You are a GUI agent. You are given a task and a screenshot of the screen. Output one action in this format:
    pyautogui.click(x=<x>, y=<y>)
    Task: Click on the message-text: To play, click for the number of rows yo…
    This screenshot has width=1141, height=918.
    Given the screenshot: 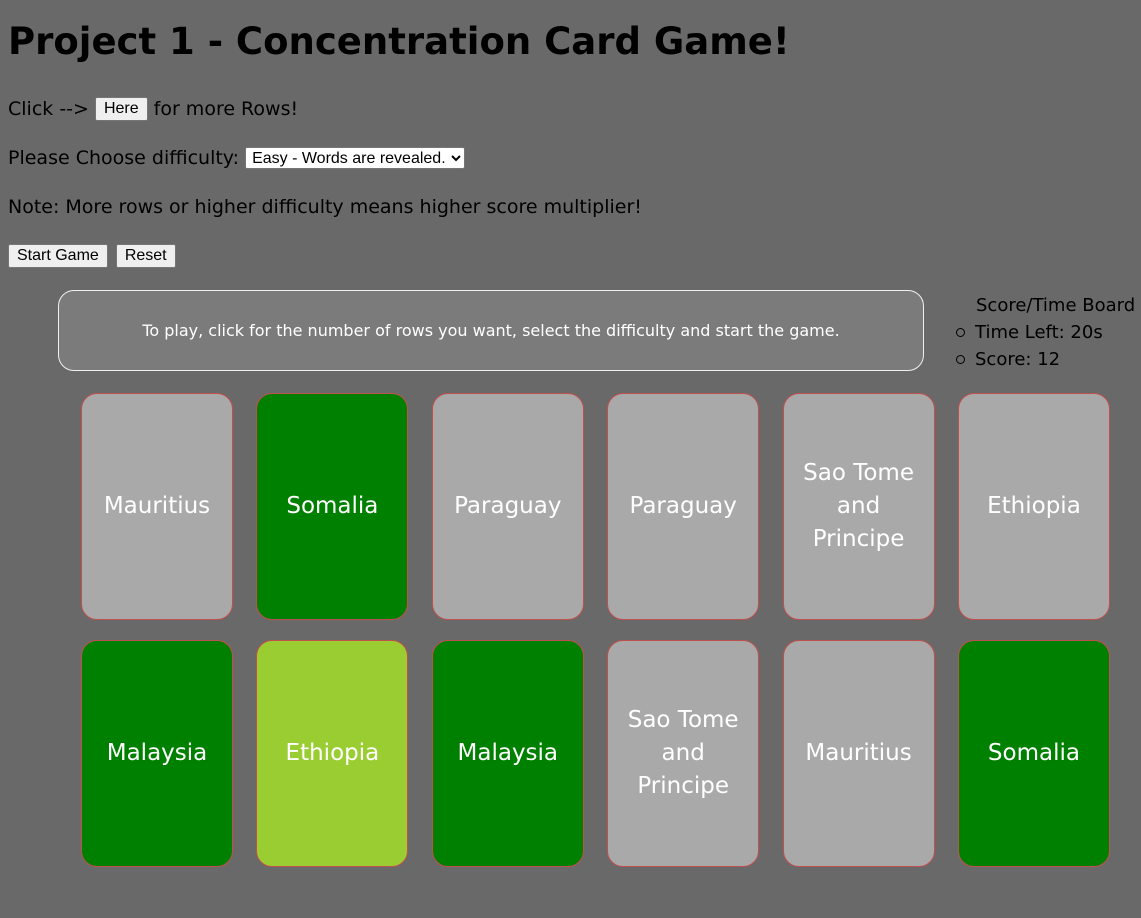 What is the action you would take?
    pyautogui.click(x=491, y=330)
    